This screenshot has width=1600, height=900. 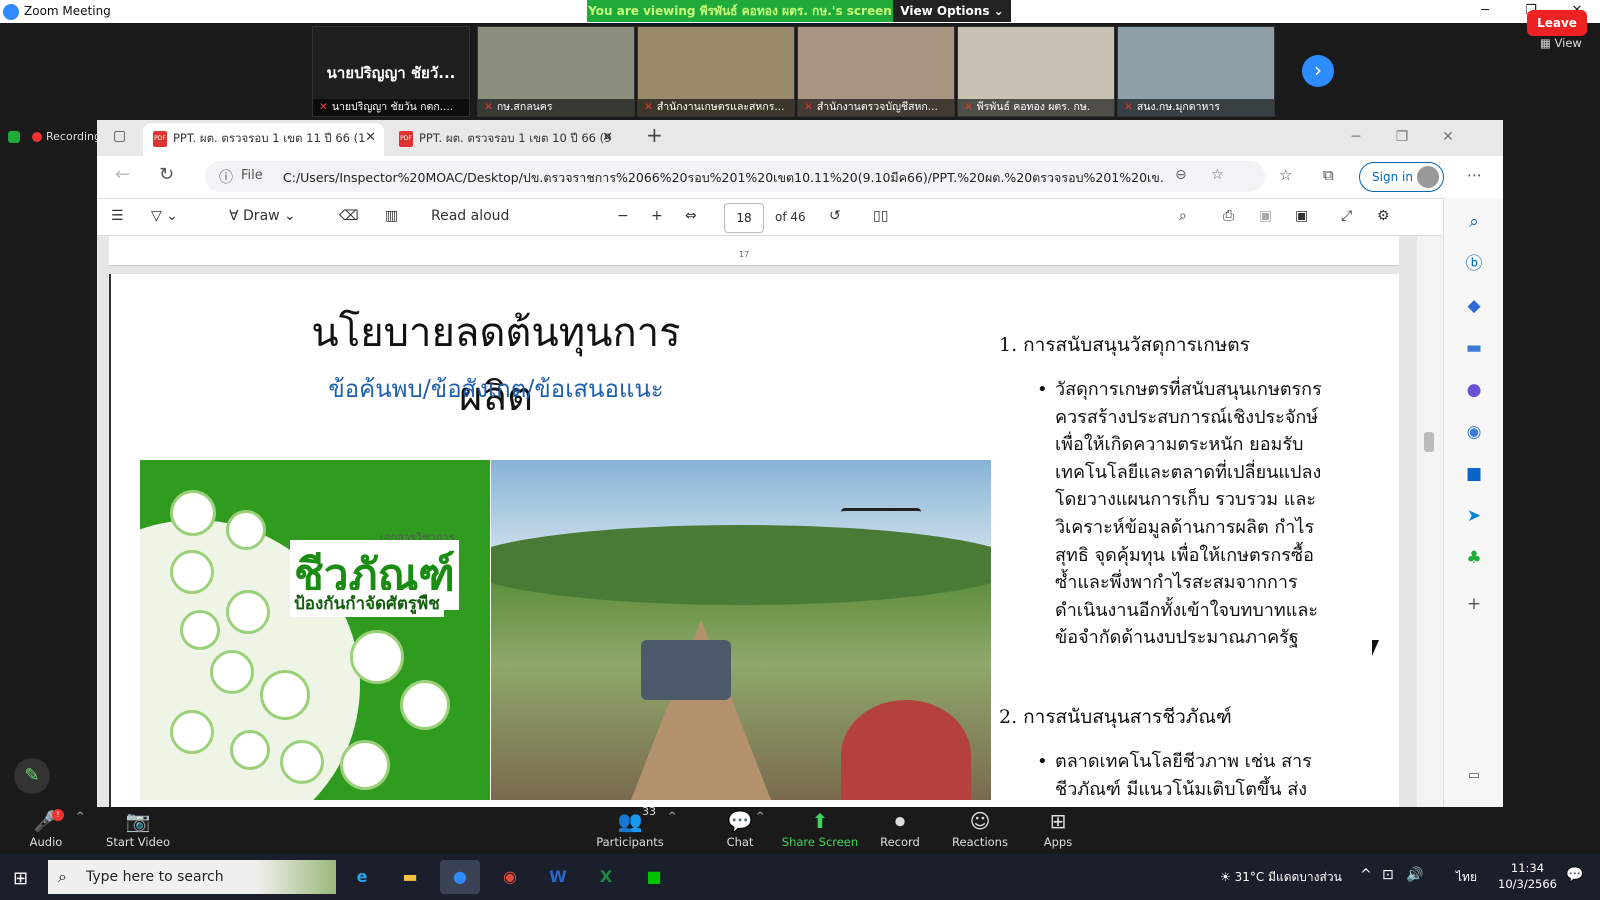 I want to click on print-icon: ⎙, so click(x=1228, y=216).